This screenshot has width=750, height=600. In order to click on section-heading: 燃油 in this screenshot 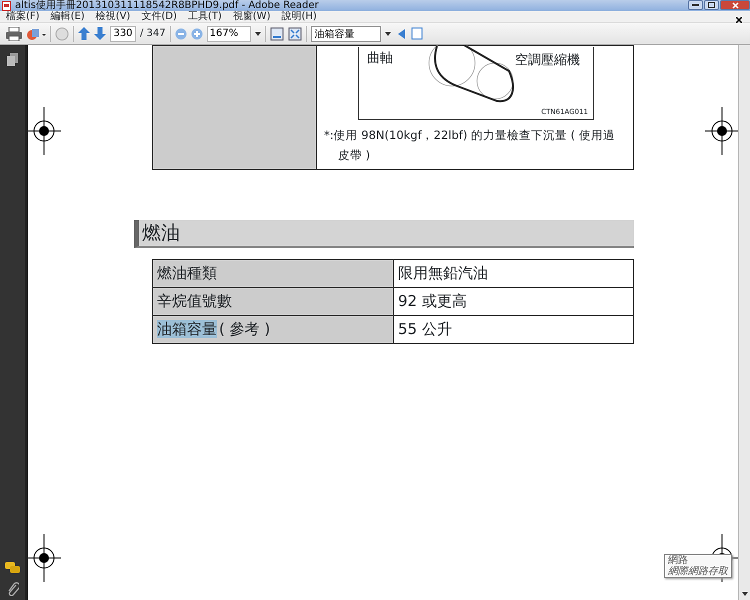, I will do `click(384, 234)`.